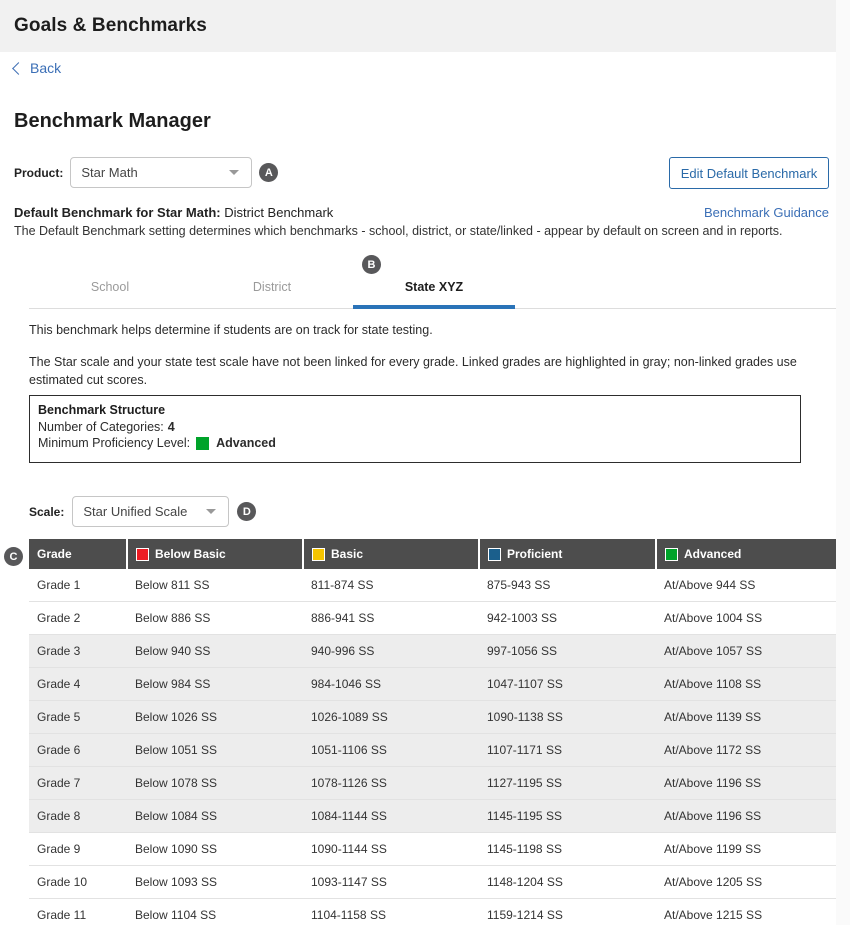  Describe the element at coordinates (78, 554) in the screenshot. I see `column-header-grade: Grade` at that location.